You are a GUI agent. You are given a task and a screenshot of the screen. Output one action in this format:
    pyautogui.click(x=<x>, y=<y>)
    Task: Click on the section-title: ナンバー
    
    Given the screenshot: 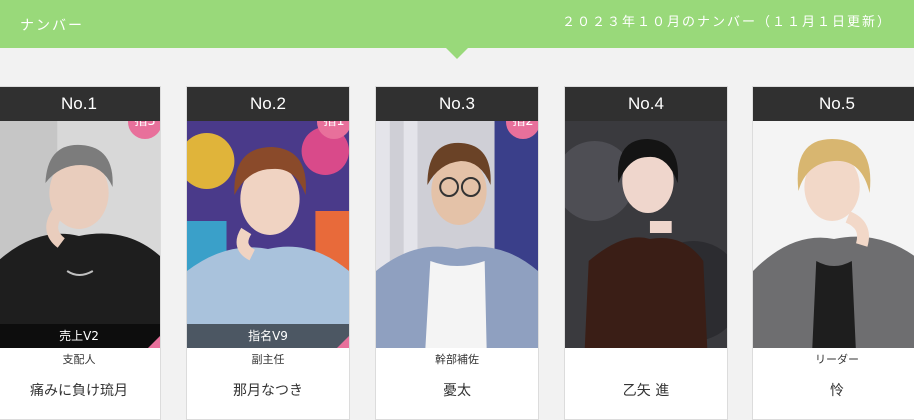 What is the action you would take?
    pyautogui.click(x=52, y=26)
    